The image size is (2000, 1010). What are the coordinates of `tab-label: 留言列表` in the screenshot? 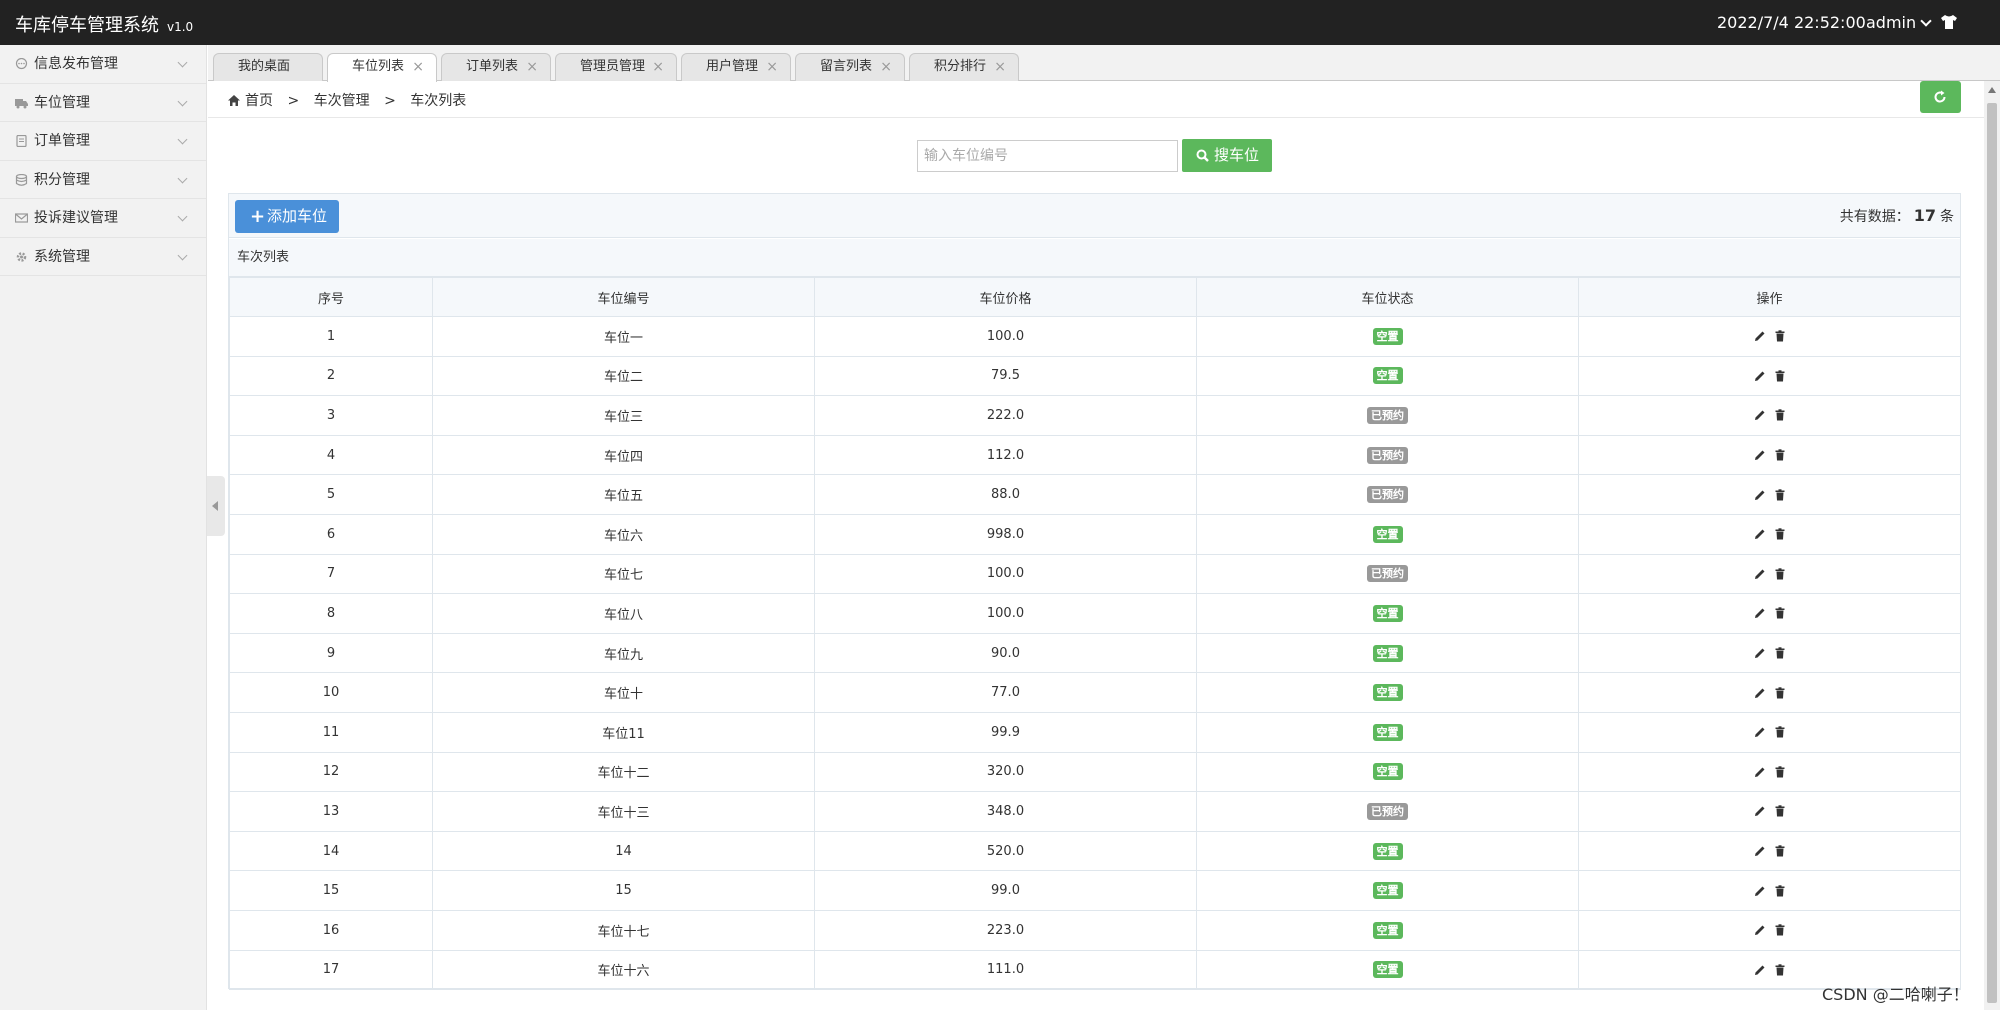 It's located at (846, 66).